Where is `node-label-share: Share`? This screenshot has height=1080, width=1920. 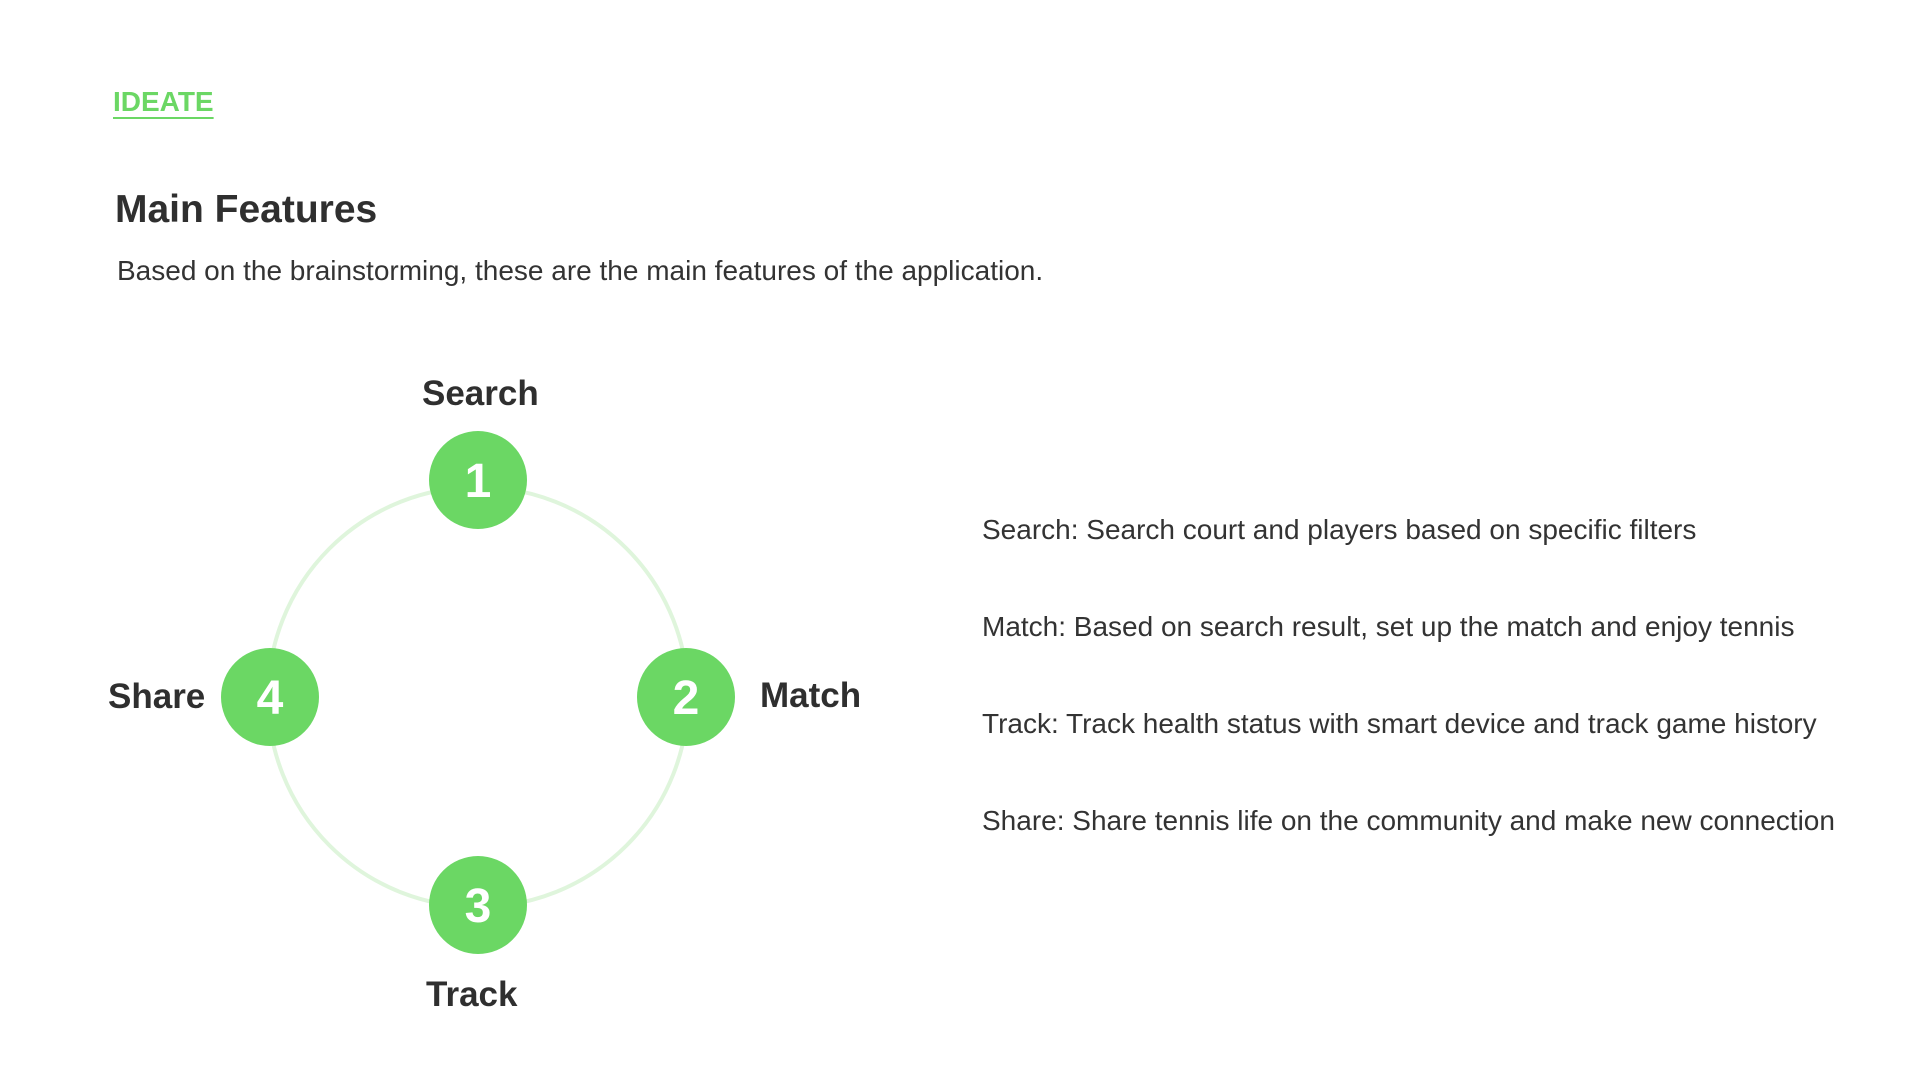
node-label-share: Share is located at coordinates (157, 696).